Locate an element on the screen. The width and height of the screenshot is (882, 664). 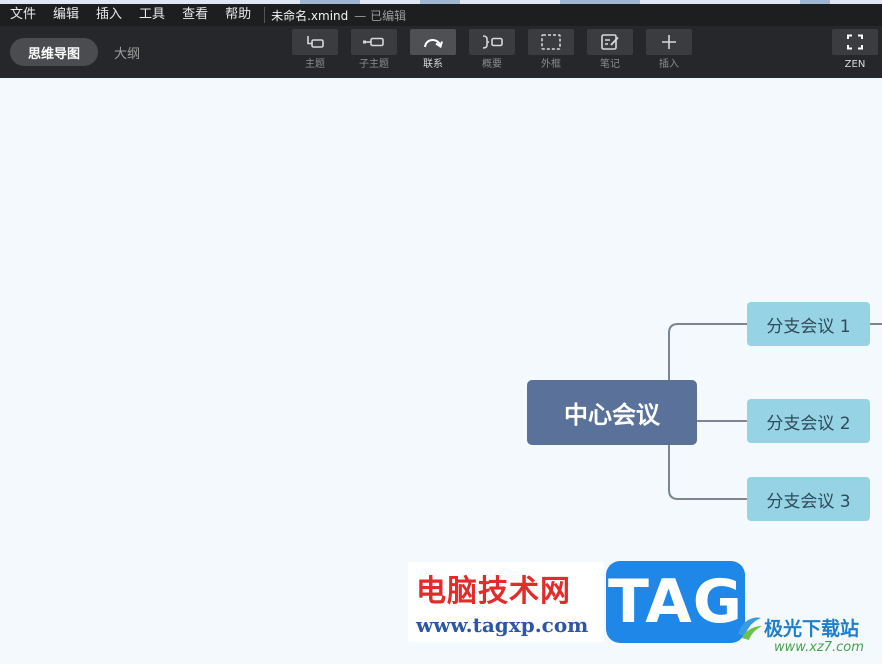
watermark-tag-logo: TAG is located at coordinates (675, 602).